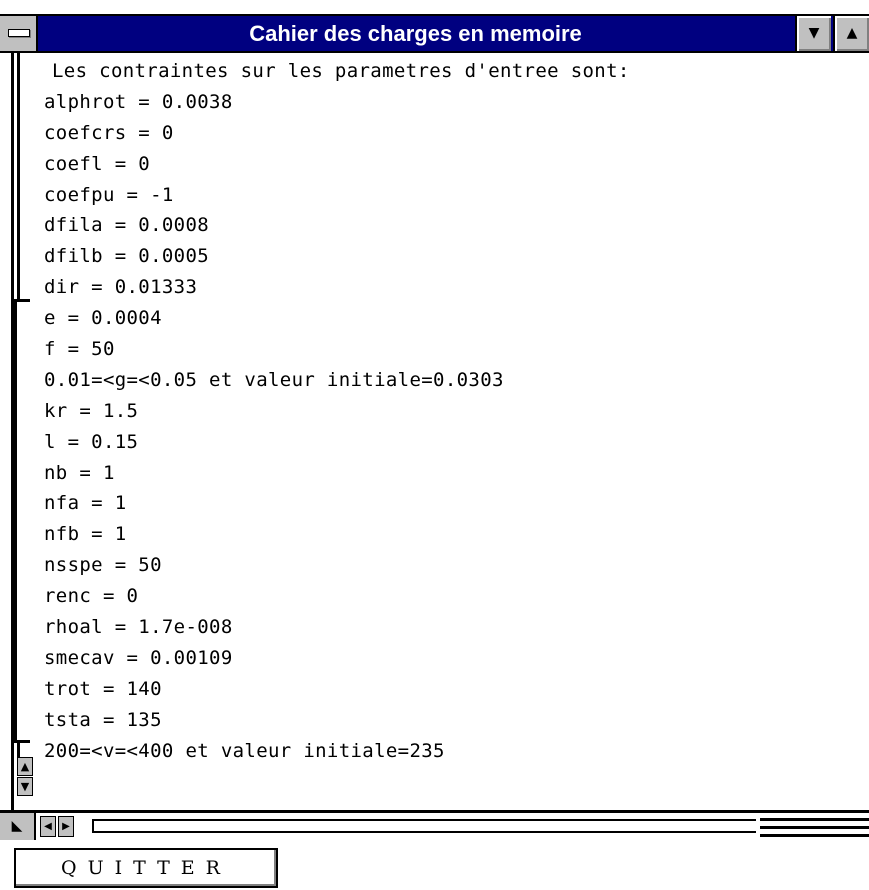 The height and width of the screenshot is (890, 869). I want to click on quit-button: QUITTER, so click(146, 868).